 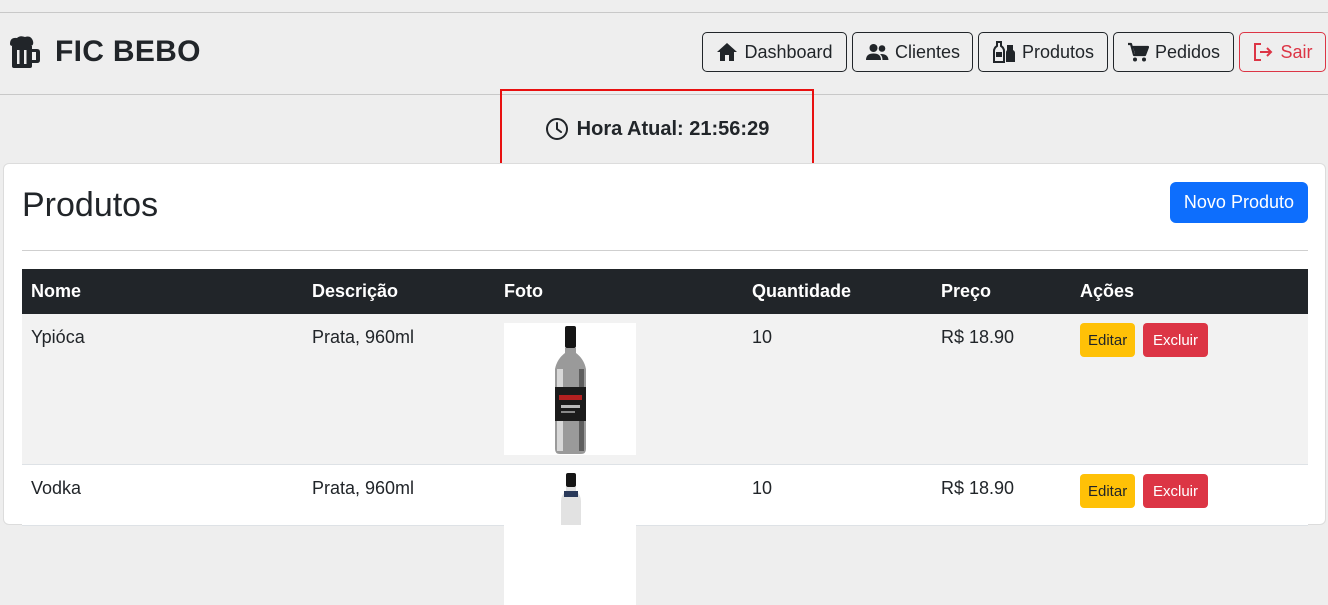 I want to click on nav-clientes-label: Clientes, so click(x=927, y=51).